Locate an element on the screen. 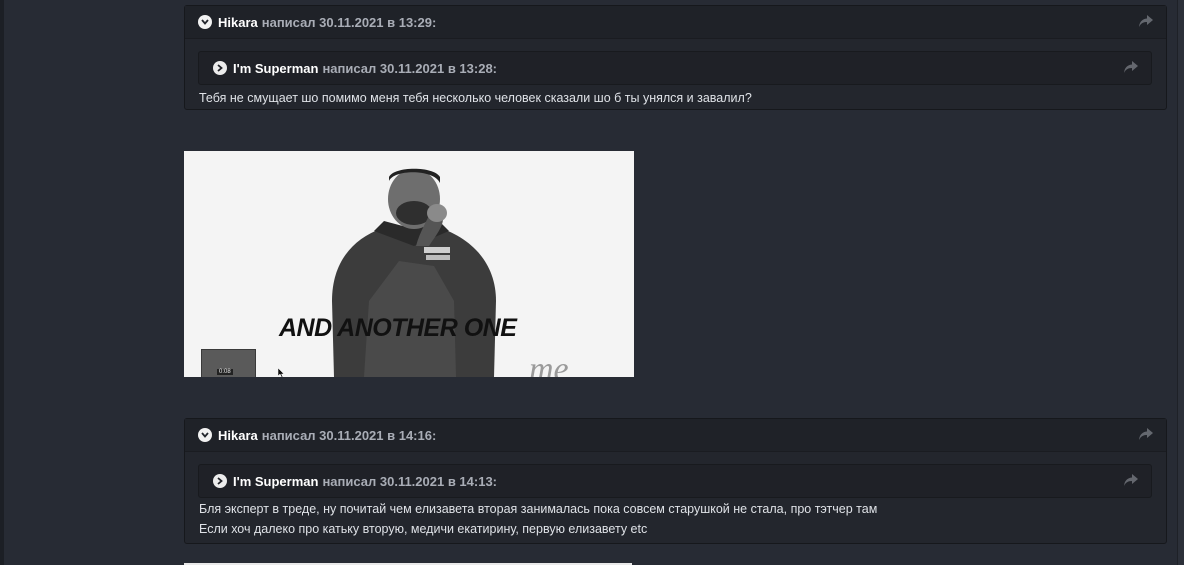 Image resolution: width=1184 pixels, height=565 pixels. mouse-cursor-icon is located at coordinates (281, 372).